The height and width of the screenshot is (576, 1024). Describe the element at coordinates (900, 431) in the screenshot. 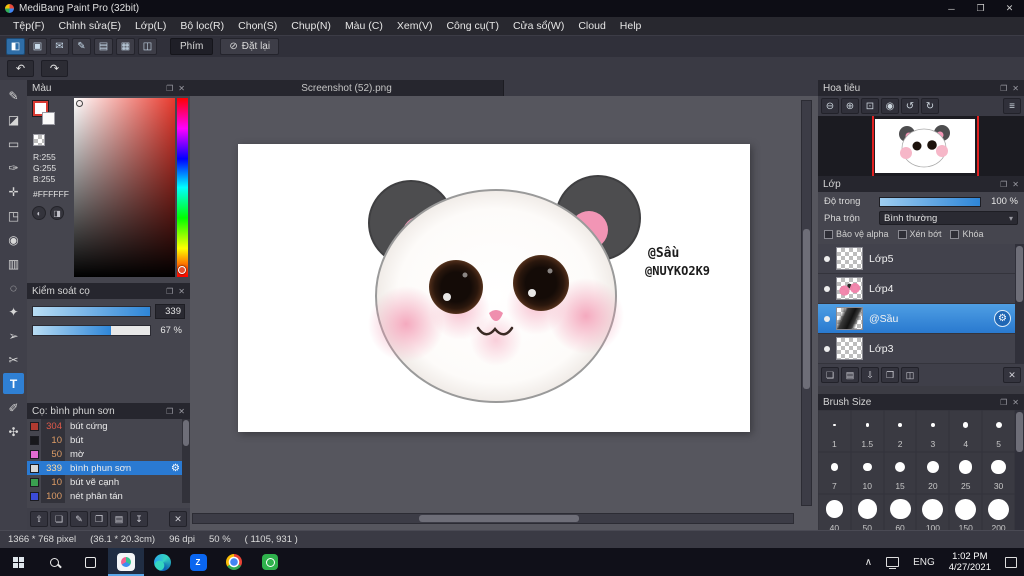

I see `brush-size-option: 2` at that location.